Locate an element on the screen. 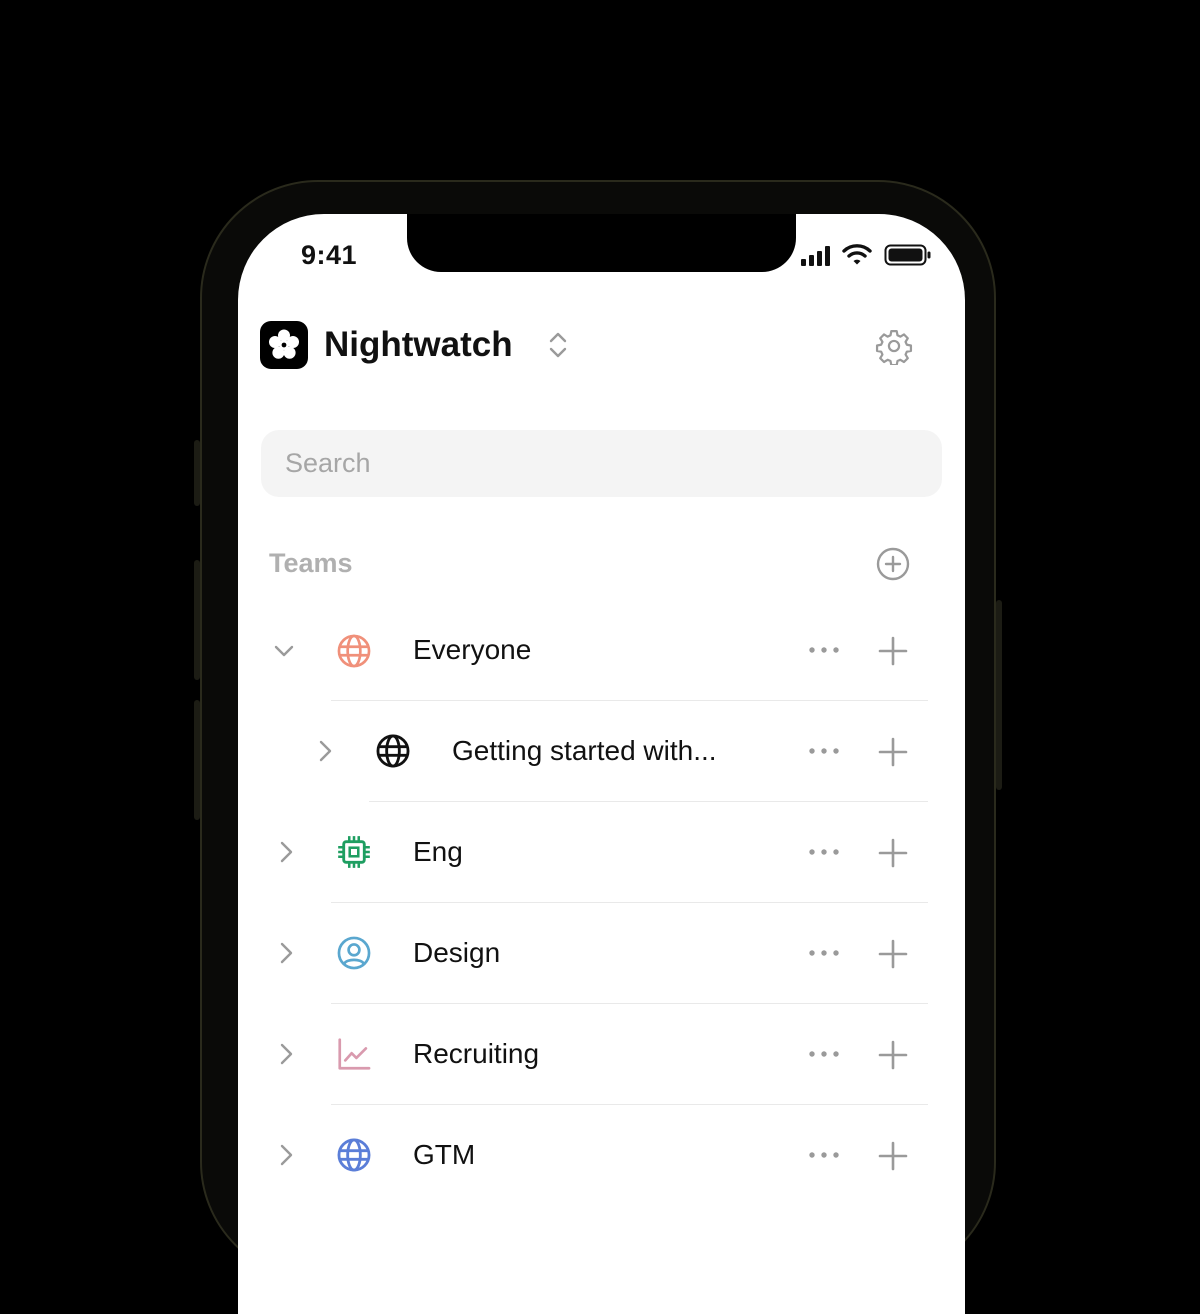 The width and height of the screenshot is (1200, 1314). team-name: Recruiting is located at coordinates (476, 1053).